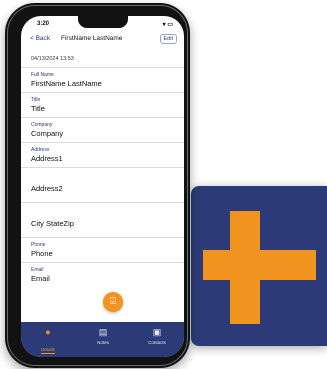 The image size is (327, 369). I want to click on field-value: Phone, so click(42, 253).